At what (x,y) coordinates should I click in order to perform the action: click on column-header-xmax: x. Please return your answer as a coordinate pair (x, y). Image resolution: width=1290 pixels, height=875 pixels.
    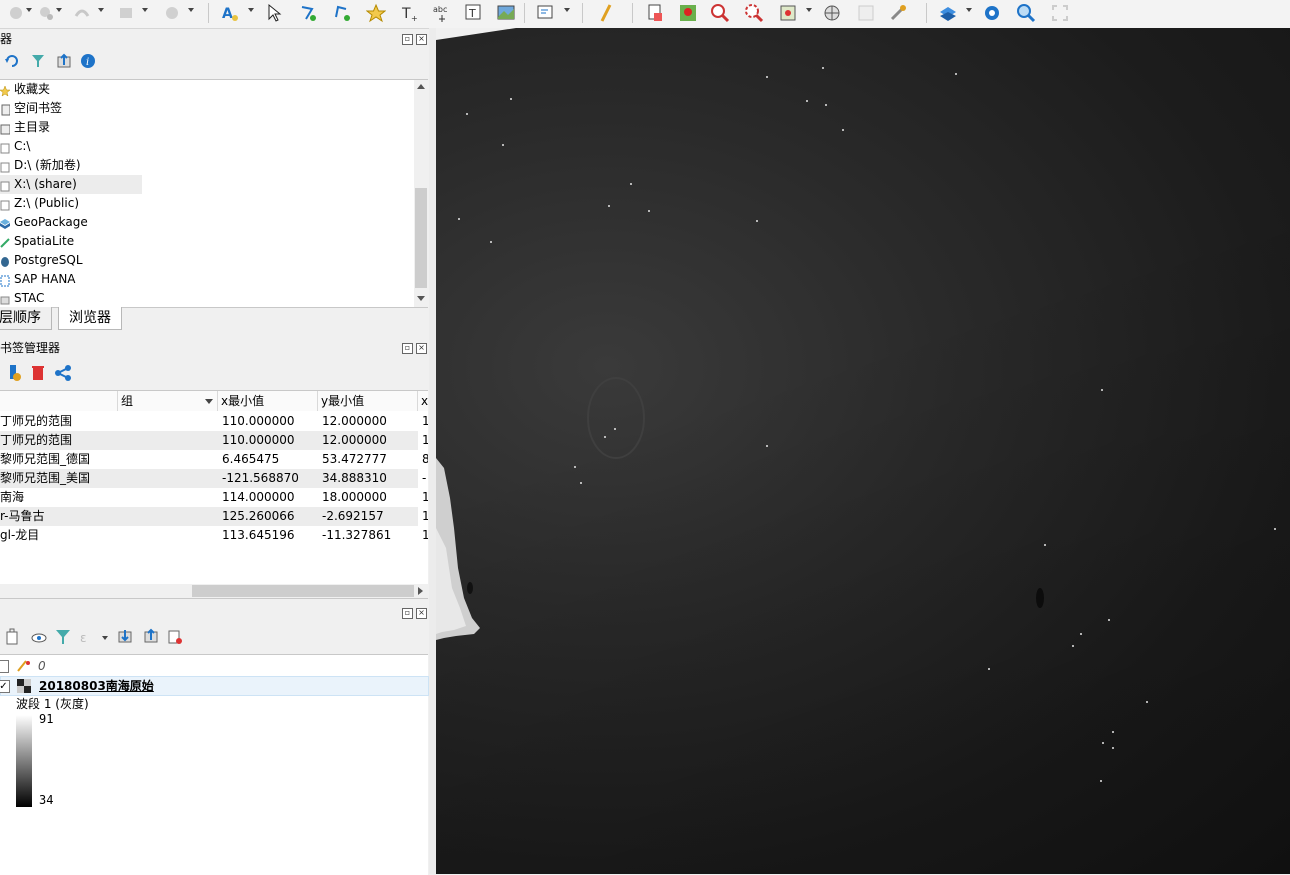
    Looking at the image, I should click on (423, 401).